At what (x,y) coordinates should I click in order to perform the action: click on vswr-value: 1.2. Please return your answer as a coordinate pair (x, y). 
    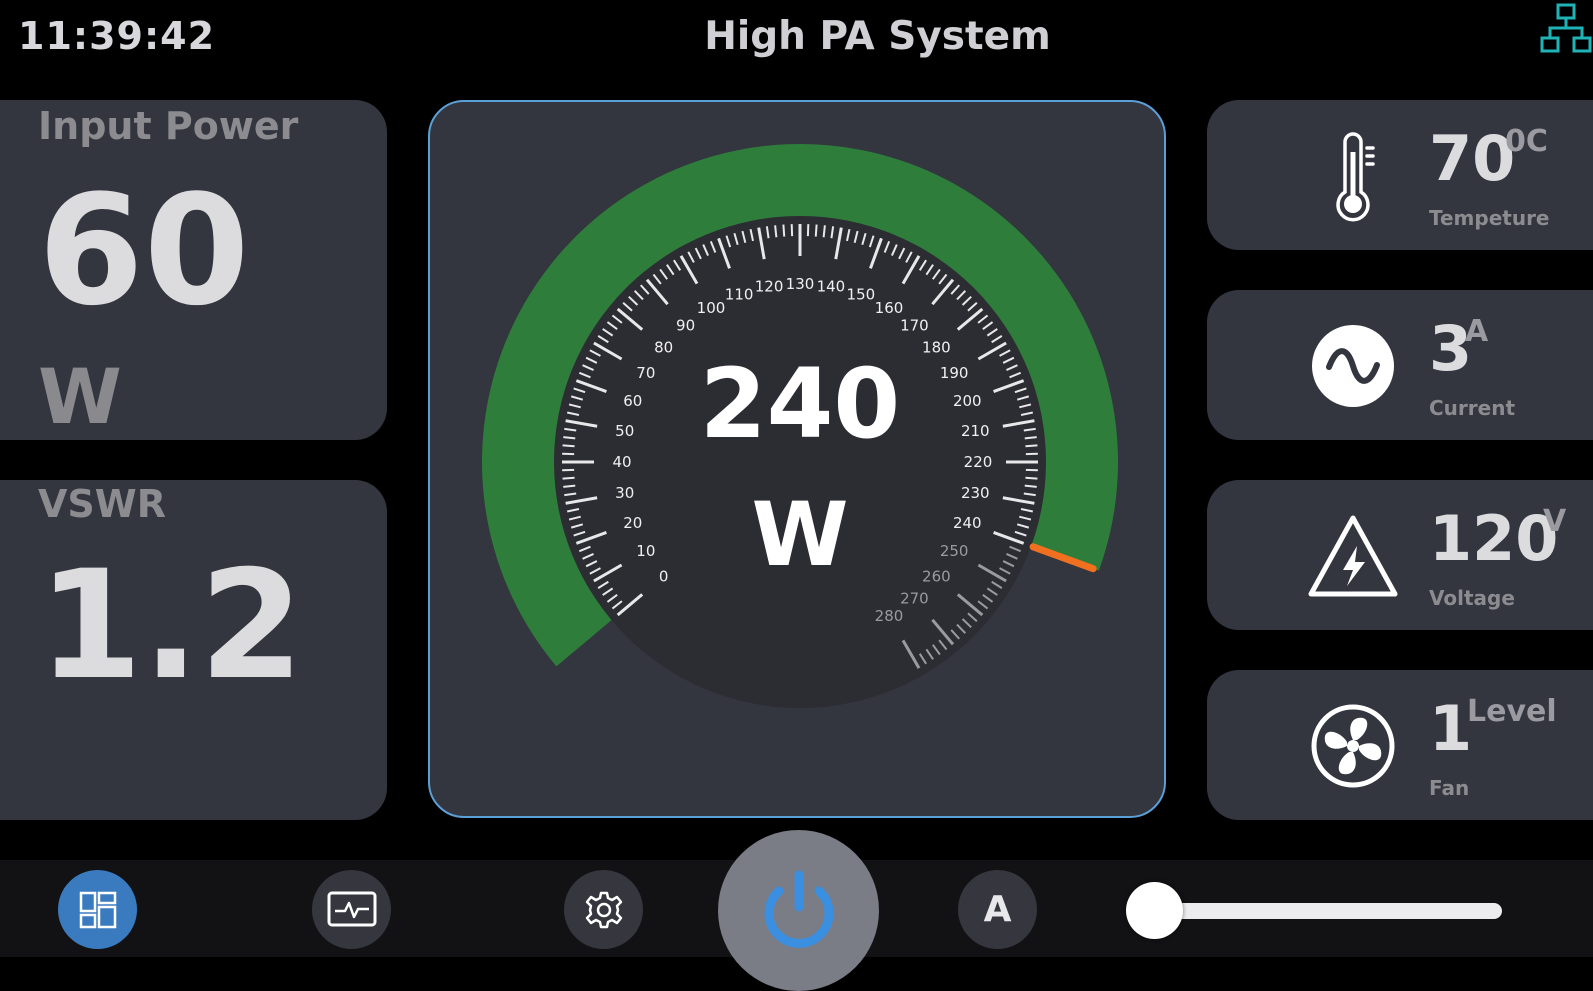
    Looking at the image, I should click on (171, 626).